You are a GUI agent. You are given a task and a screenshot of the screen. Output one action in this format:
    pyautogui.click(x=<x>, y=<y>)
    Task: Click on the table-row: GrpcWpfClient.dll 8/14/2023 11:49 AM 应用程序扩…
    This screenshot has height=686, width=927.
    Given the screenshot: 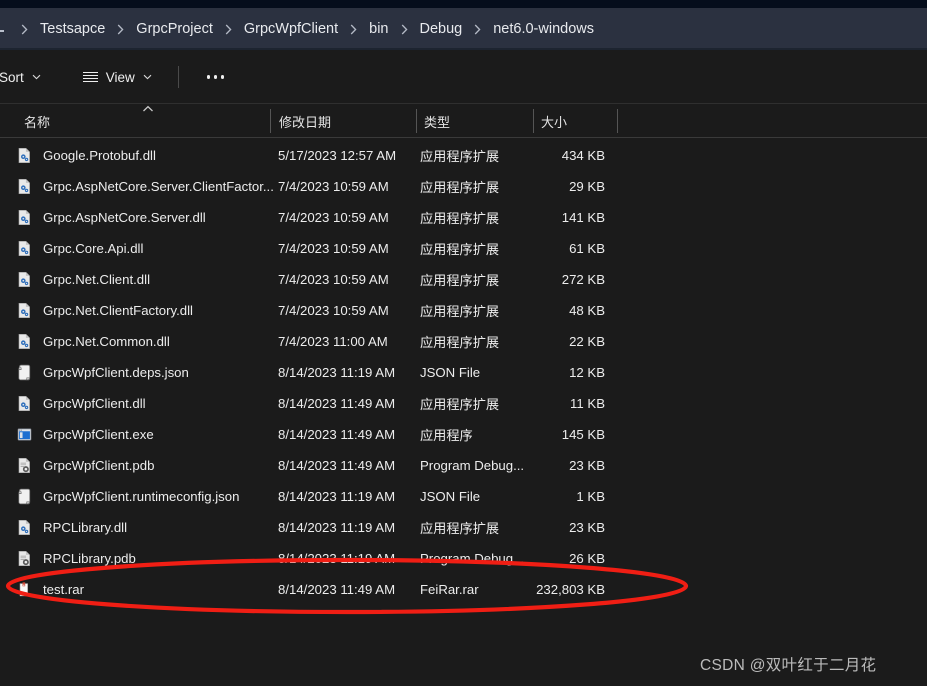 What is the action you would take?
    pyautogui.click(x=463, y=403)
    